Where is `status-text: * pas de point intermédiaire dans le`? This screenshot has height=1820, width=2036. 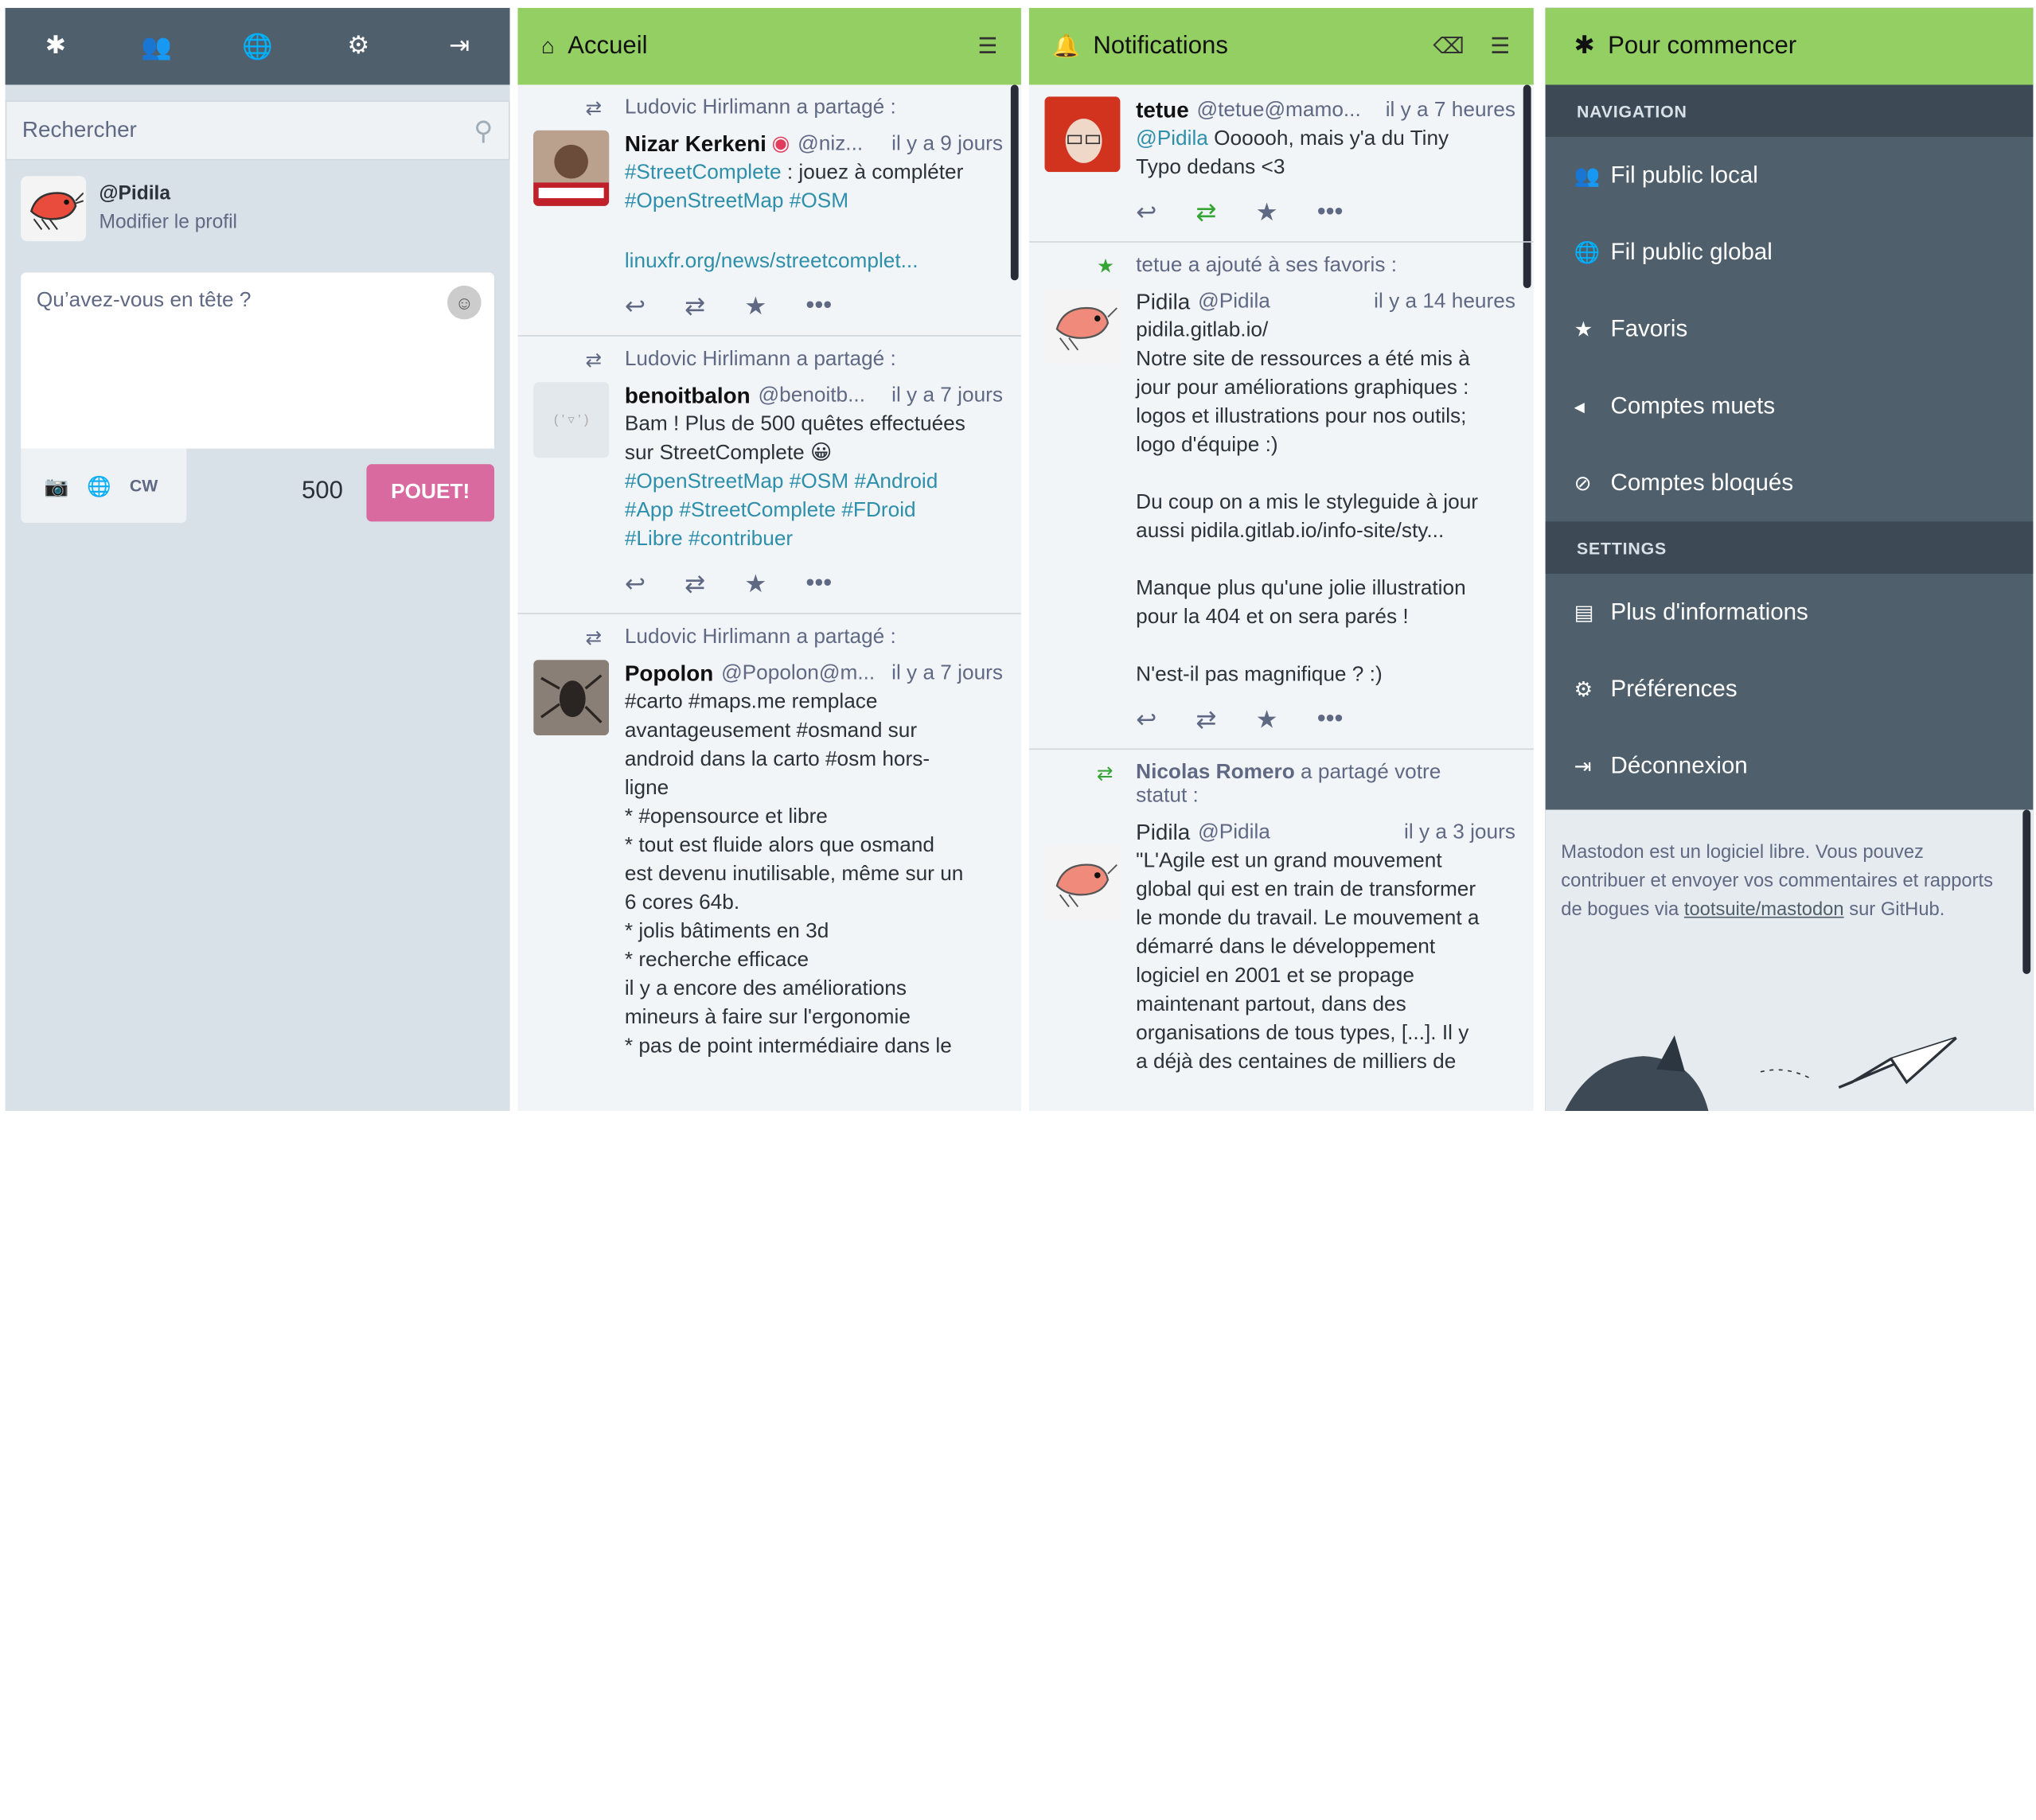
status-text: * pas de point intermédiaire dans le is located at coordinates (788, 1046).